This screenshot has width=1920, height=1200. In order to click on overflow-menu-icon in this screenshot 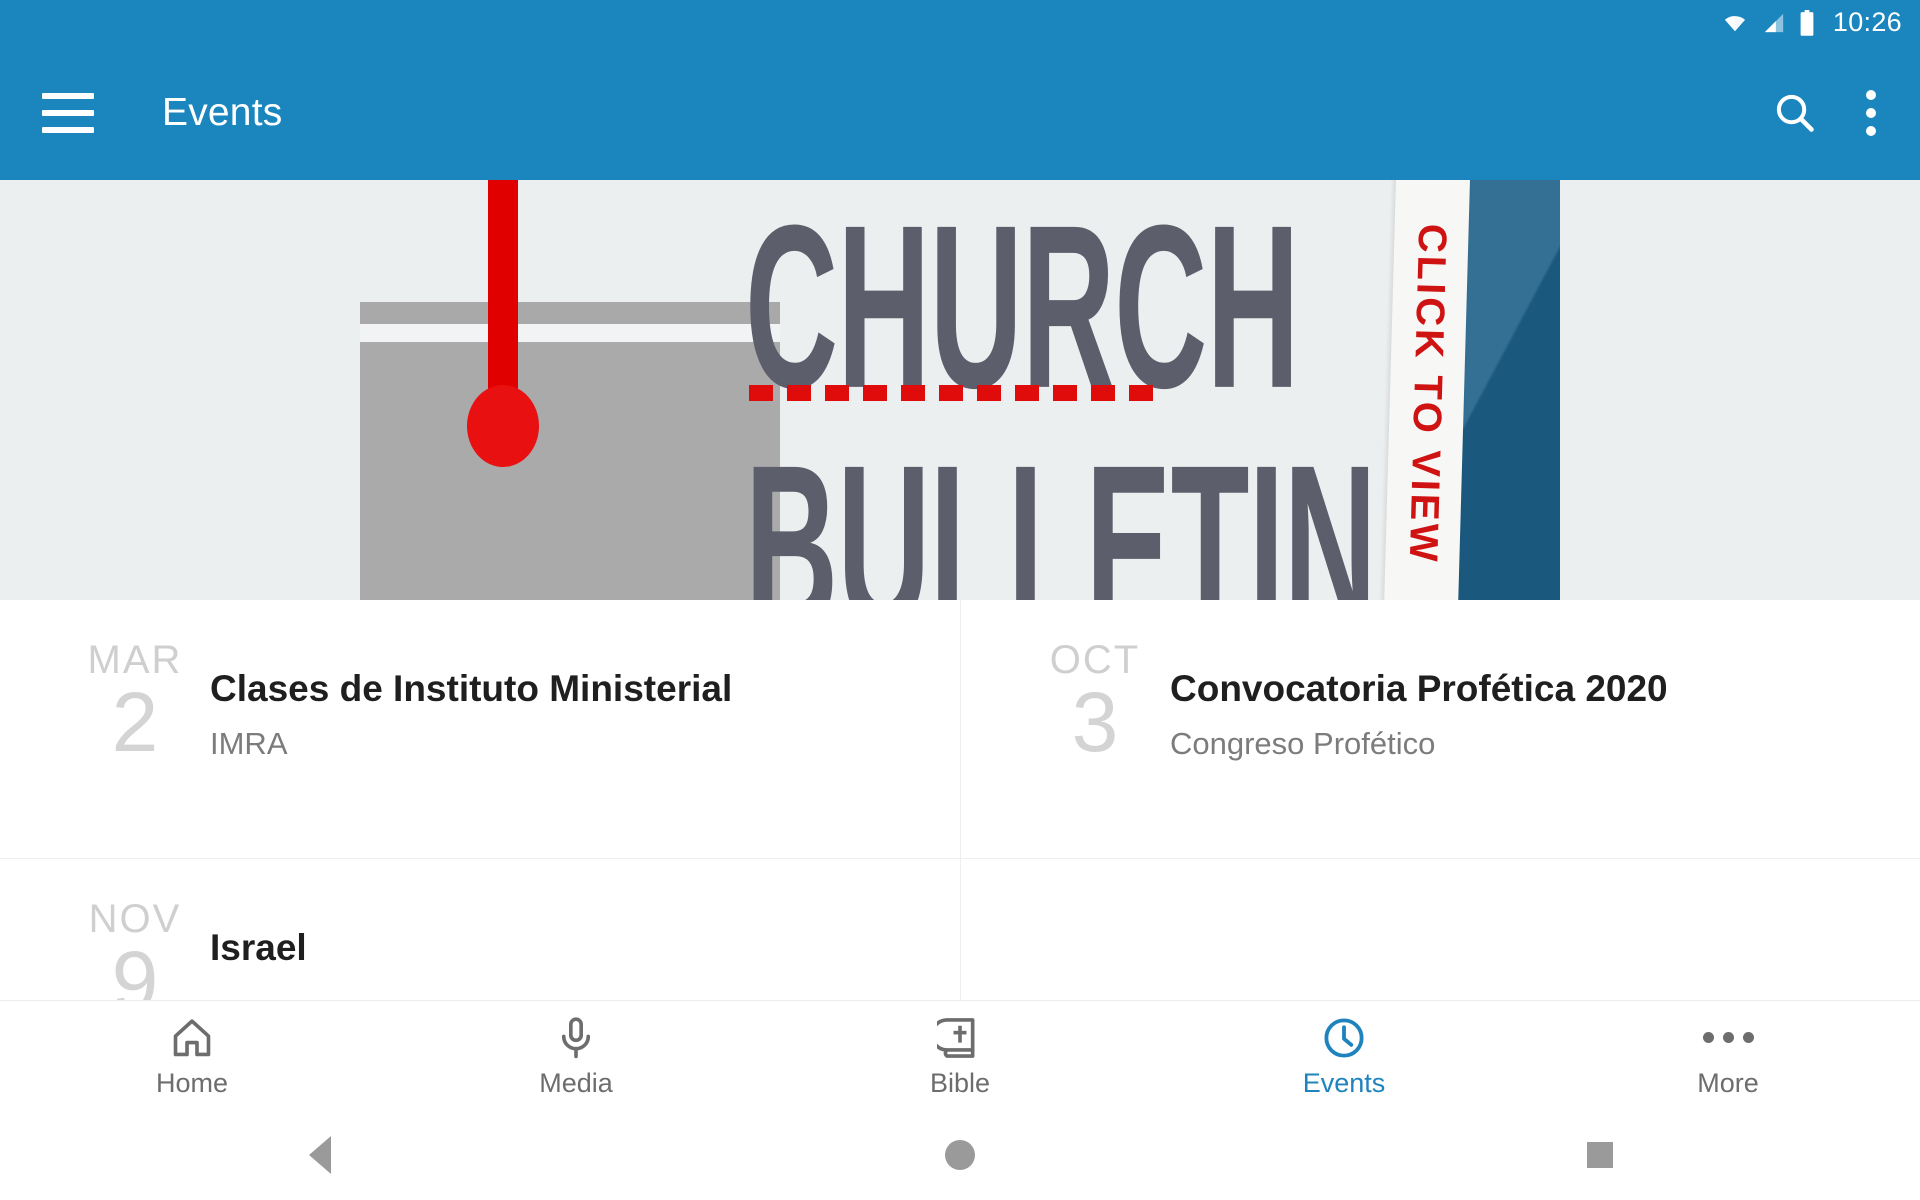, I will do `click(1871, 113)`.